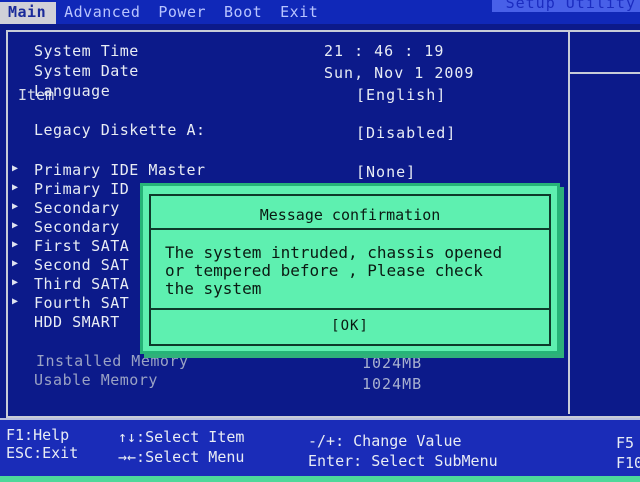 The image size is (640, 482). I want to click on submenu-third-sata: Third SATA, so click(81, 284).